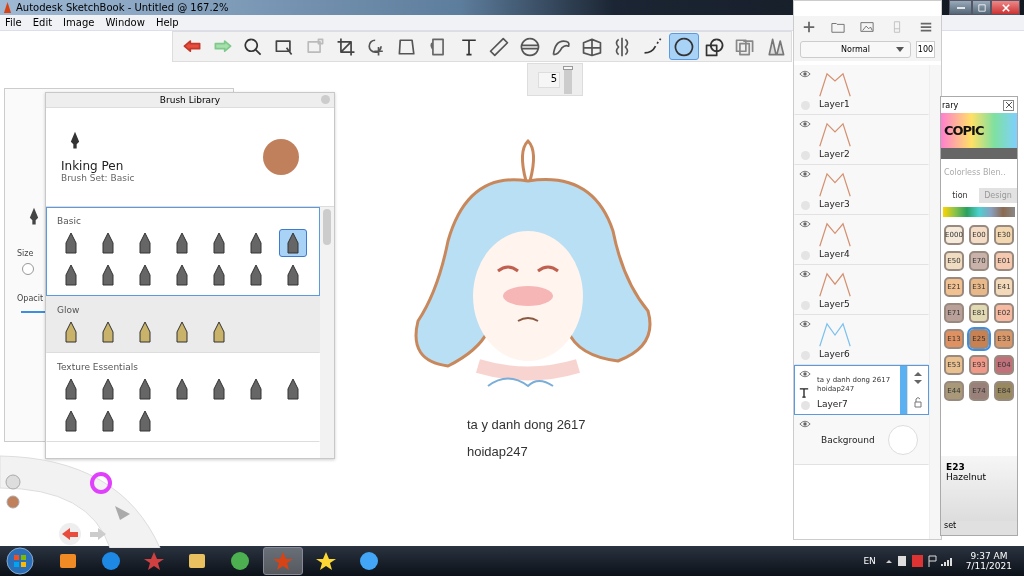 The height and width of the screenshot is (576, 1024). Describe the element at coordinates (293, 243) in the screenshot. I see `brush-button` at that location.